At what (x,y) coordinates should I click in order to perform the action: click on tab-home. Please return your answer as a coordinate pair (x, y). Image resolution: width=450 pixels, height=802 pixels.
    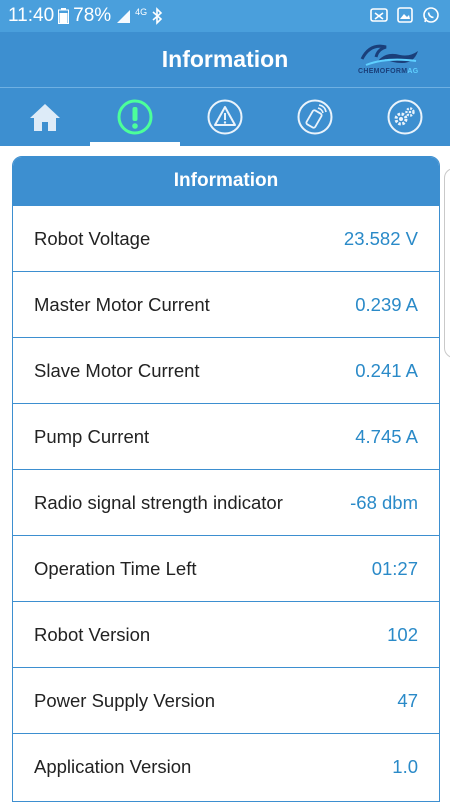
    Looking at the image, I should click on (45, 117).